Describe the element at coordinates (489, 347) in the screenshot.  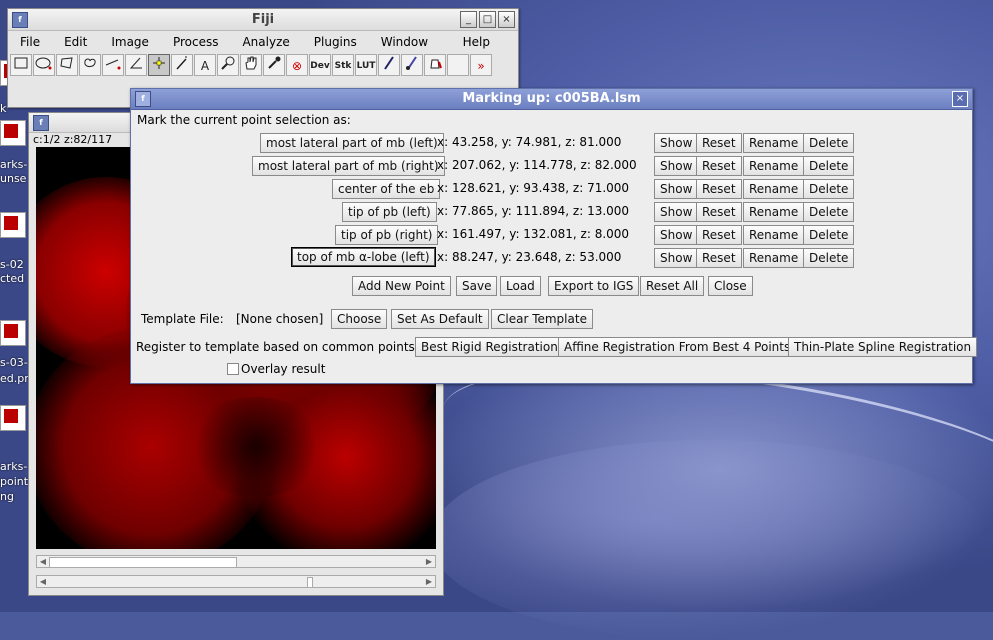
I see `best-rigid-registration-button: Best Rigid Registration` at that location.